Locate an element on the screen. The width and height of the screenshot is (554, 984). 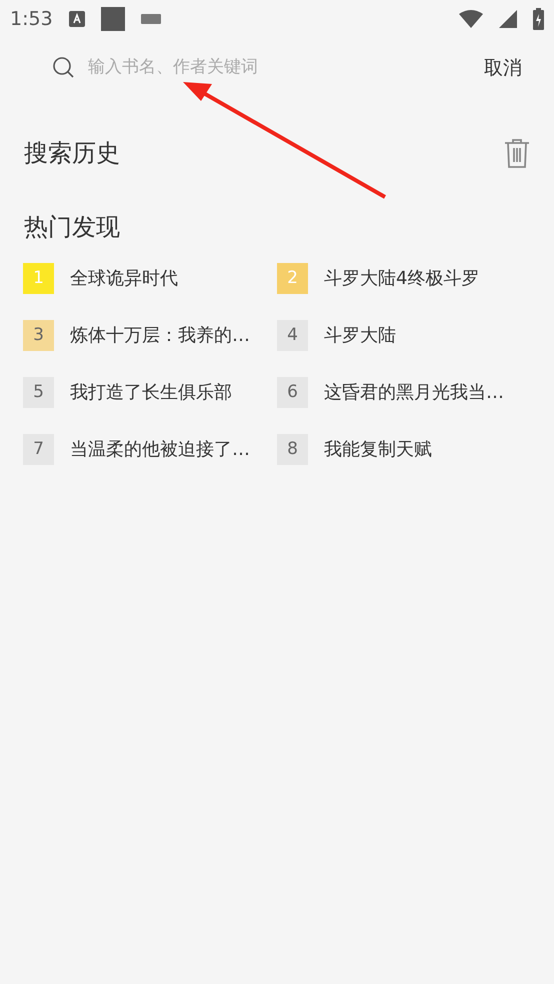
rank-badge: 4 is located at coordinates (292, 335).